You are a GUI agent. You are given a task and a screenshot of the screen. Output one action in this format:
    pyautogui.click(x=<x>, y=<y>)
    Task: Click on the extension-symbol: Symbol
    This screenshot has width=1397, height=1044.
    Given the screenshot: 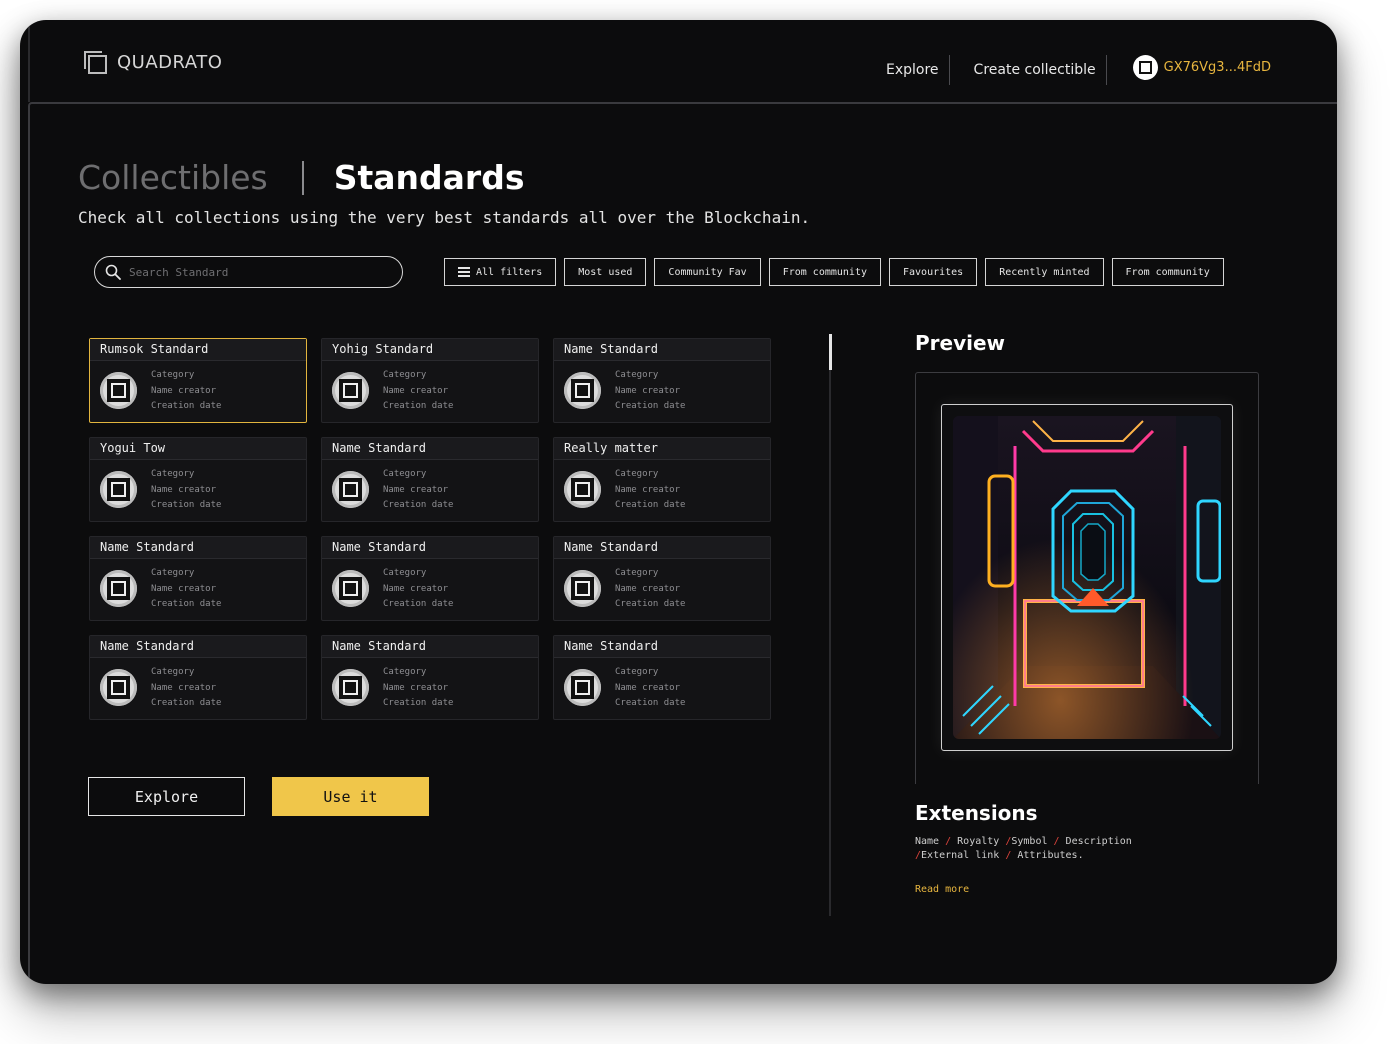 What is the action you would take?
    pyautogui.click(x=1029, y=841)
    